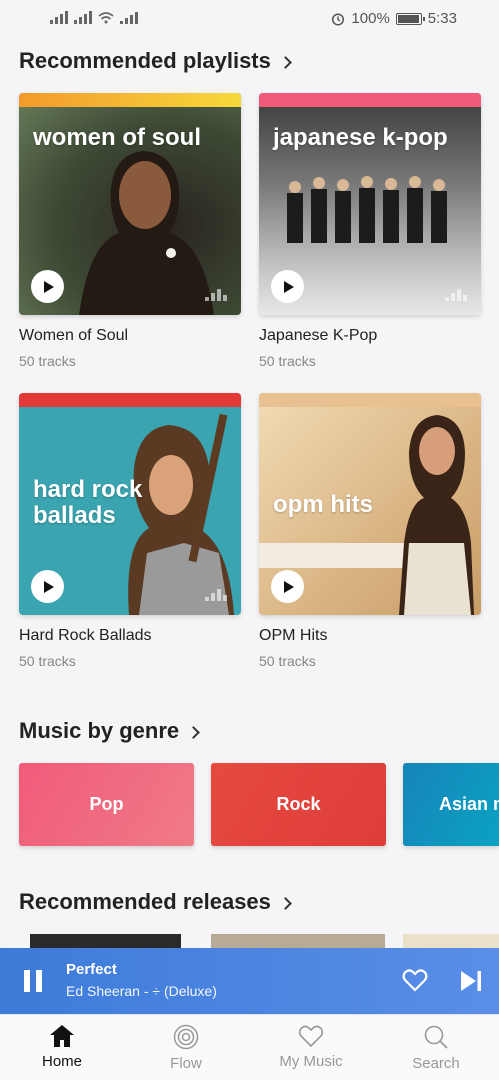 The image size is (499, 1080). I want to click on playlist-cover: opm hits, so click(370, 504).